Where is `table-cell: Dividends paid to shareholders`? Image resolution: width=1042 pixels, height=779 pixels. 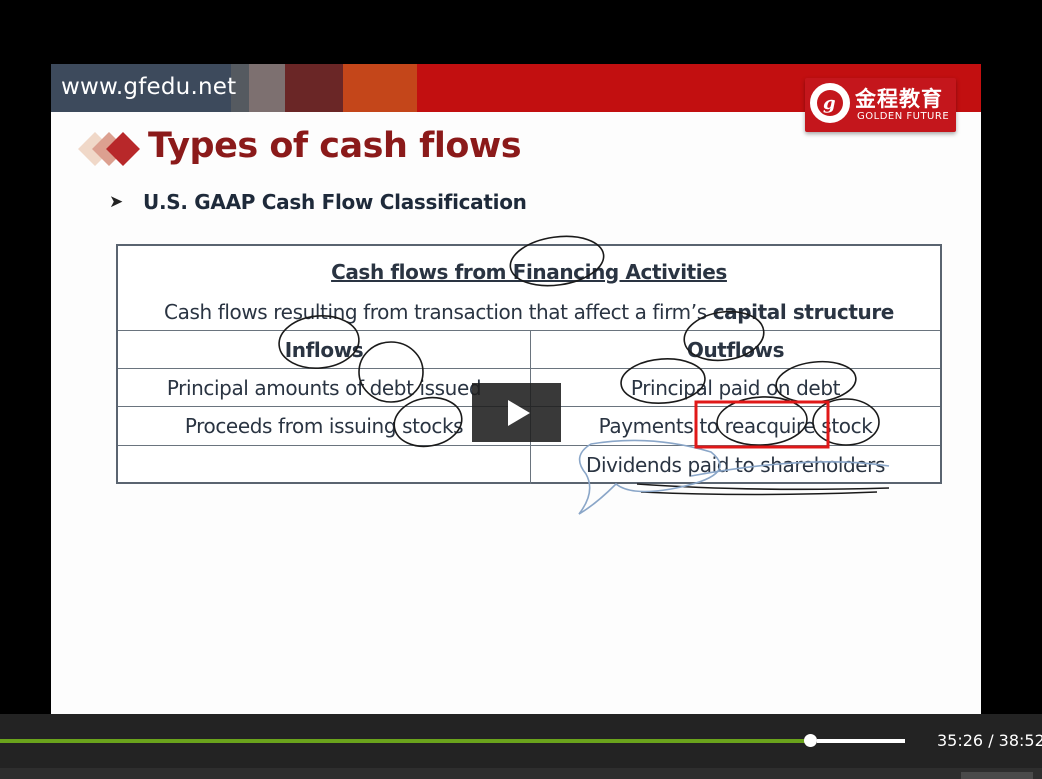
table-cell: Dividends paid to shareholders is located at coordinates (735, 465).